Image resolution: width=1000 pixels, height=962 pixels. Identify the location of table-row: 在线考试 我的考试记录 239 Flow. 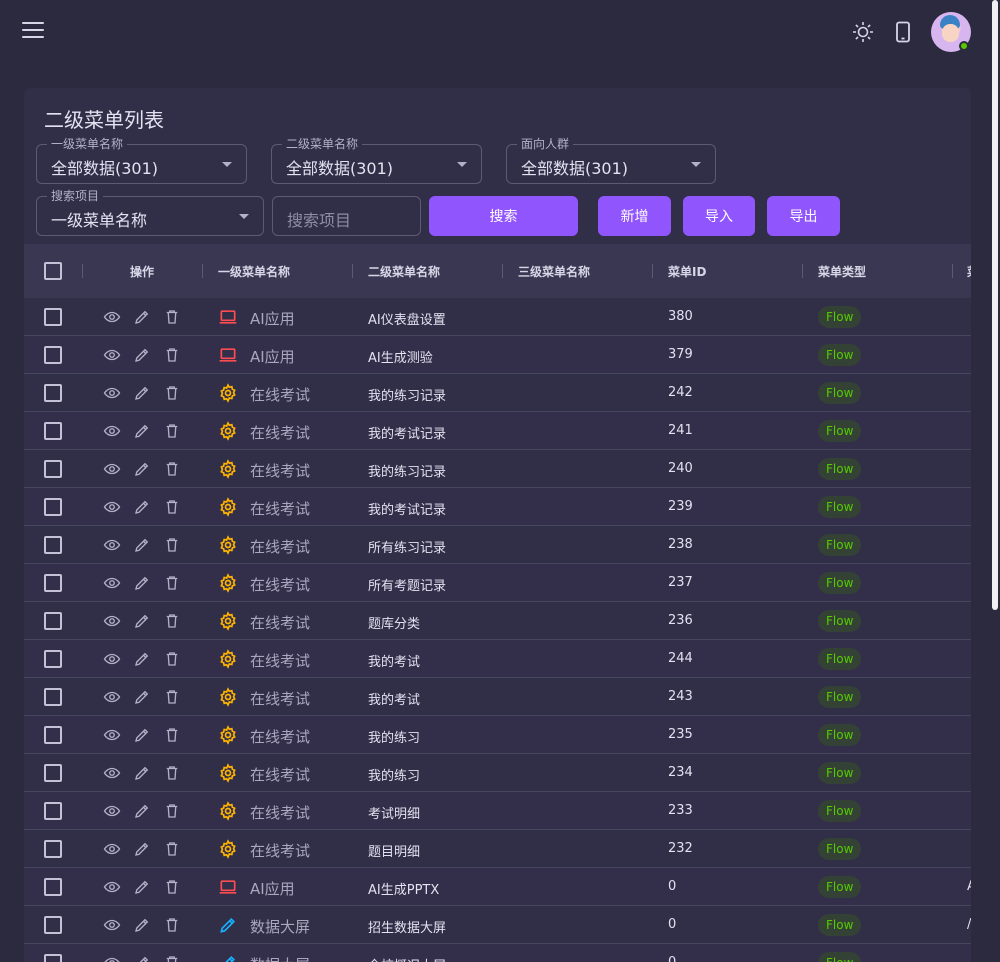
(497, 507).